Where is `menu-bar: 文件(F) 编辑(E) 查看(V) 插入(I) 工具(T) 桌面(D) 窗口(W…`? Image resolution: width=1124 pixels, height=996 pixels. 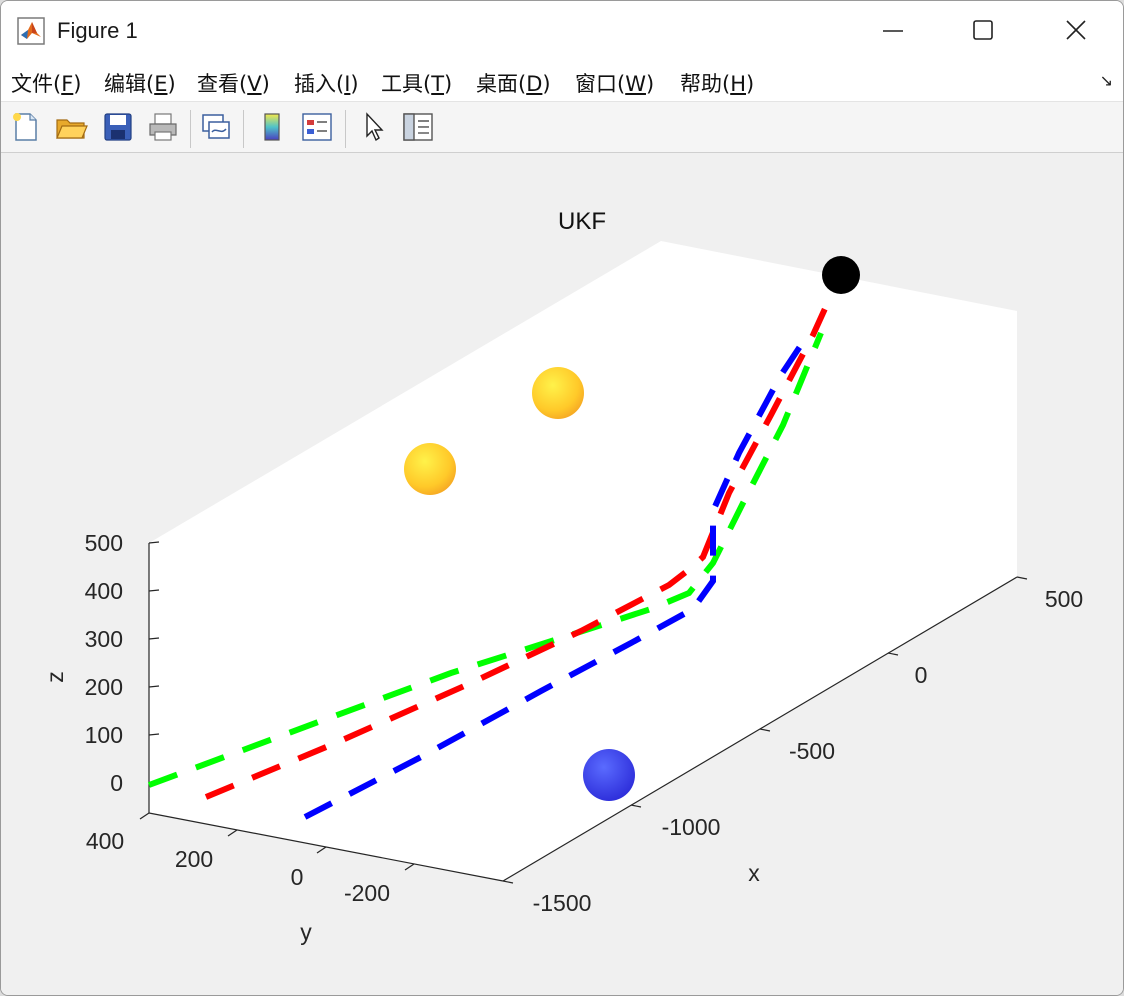 menu-bar: 文件(F) 编辑(E) 查看(V) 插入(I) 工具(T) 桌面(D) 窗口(W… is located at coordinates (562, 81).